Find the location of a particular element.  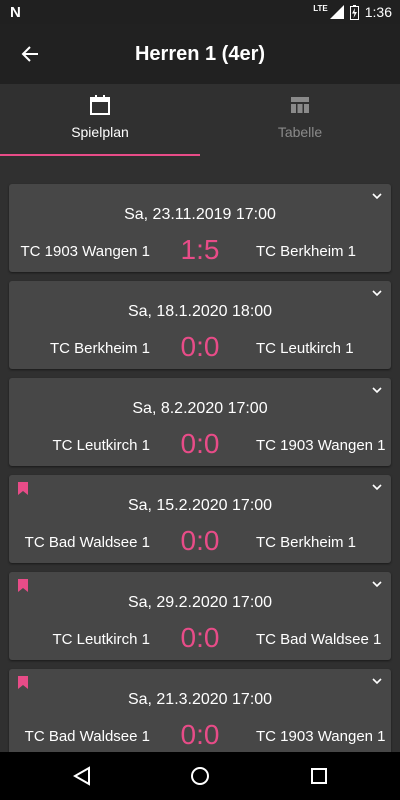

nav-home-icon is located at coordinates (200, 776).